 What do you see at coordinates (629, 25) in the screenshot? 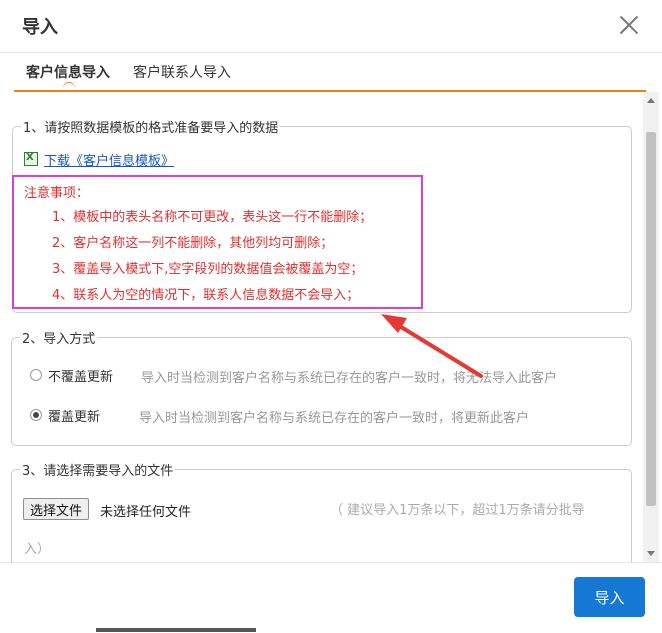
I see `close-icon` at bounding box center [629, 25].